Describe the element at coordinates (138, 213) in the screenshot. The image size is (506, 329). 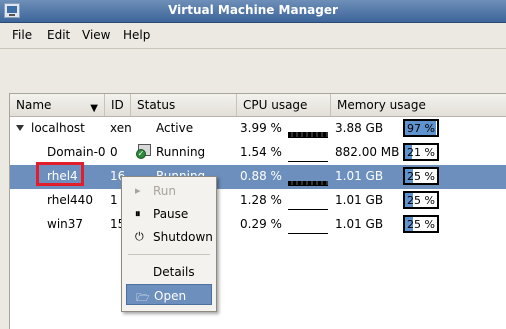
I see `pause-icon: ⏸` at that location.